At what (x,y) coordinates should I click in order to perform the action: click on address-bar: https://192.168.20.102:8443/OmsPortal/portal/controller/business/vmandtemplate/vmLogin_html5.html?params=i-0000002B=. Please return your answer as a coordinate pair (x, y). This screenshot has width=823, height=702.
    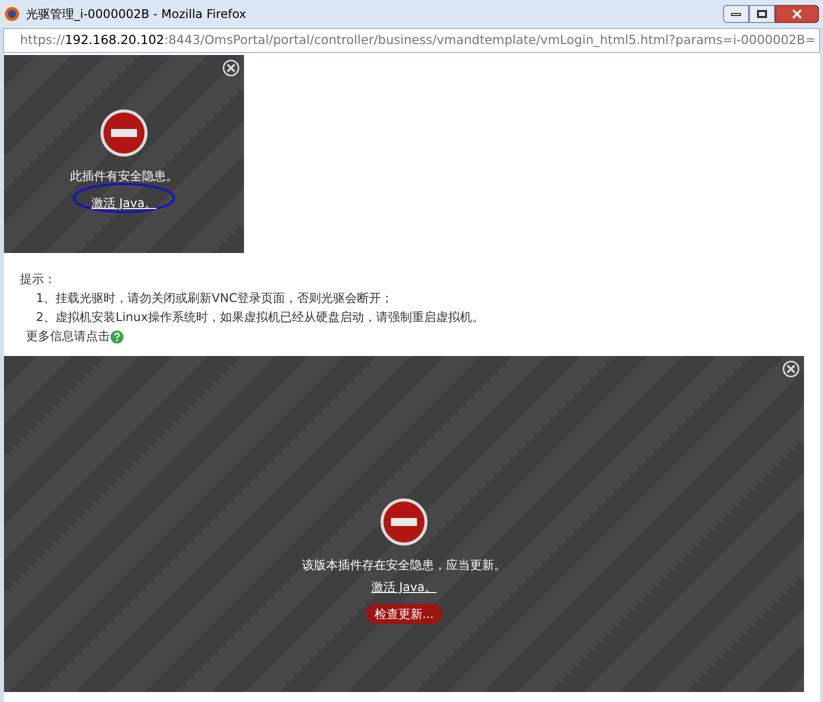
    Looking at the image, I should click on (411, 40).